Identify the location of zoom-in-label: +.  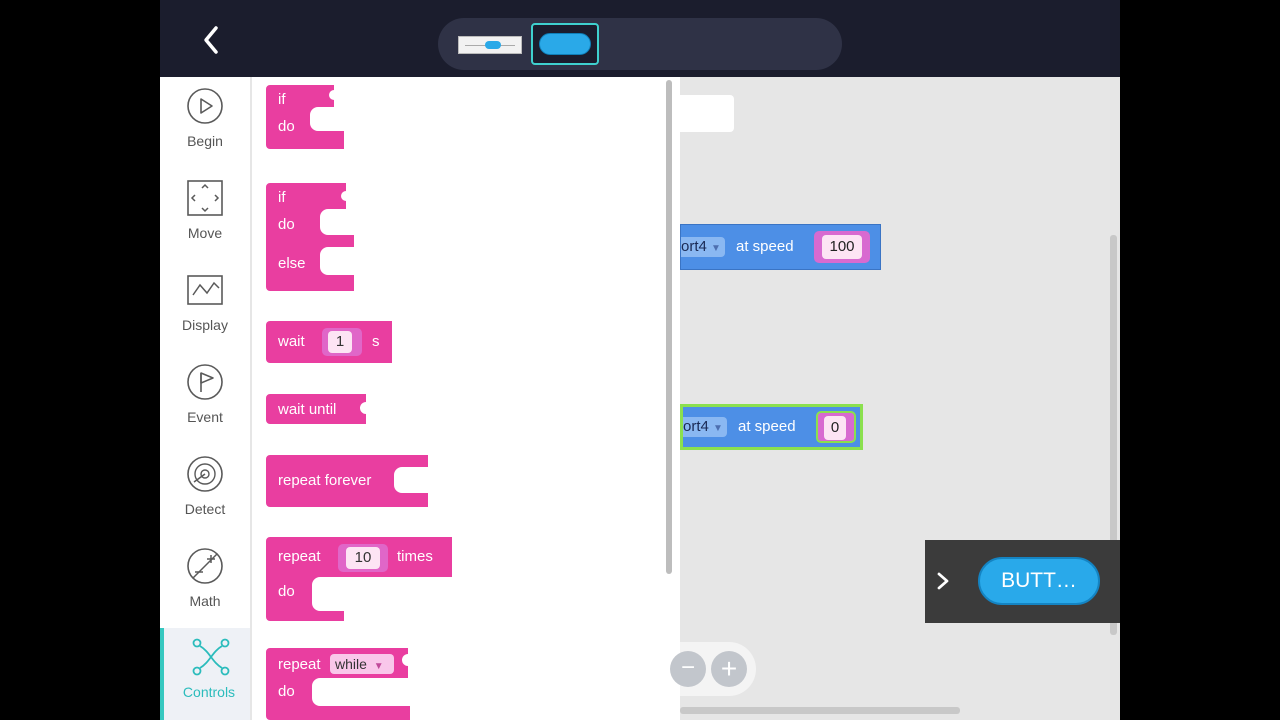
(729, 668).